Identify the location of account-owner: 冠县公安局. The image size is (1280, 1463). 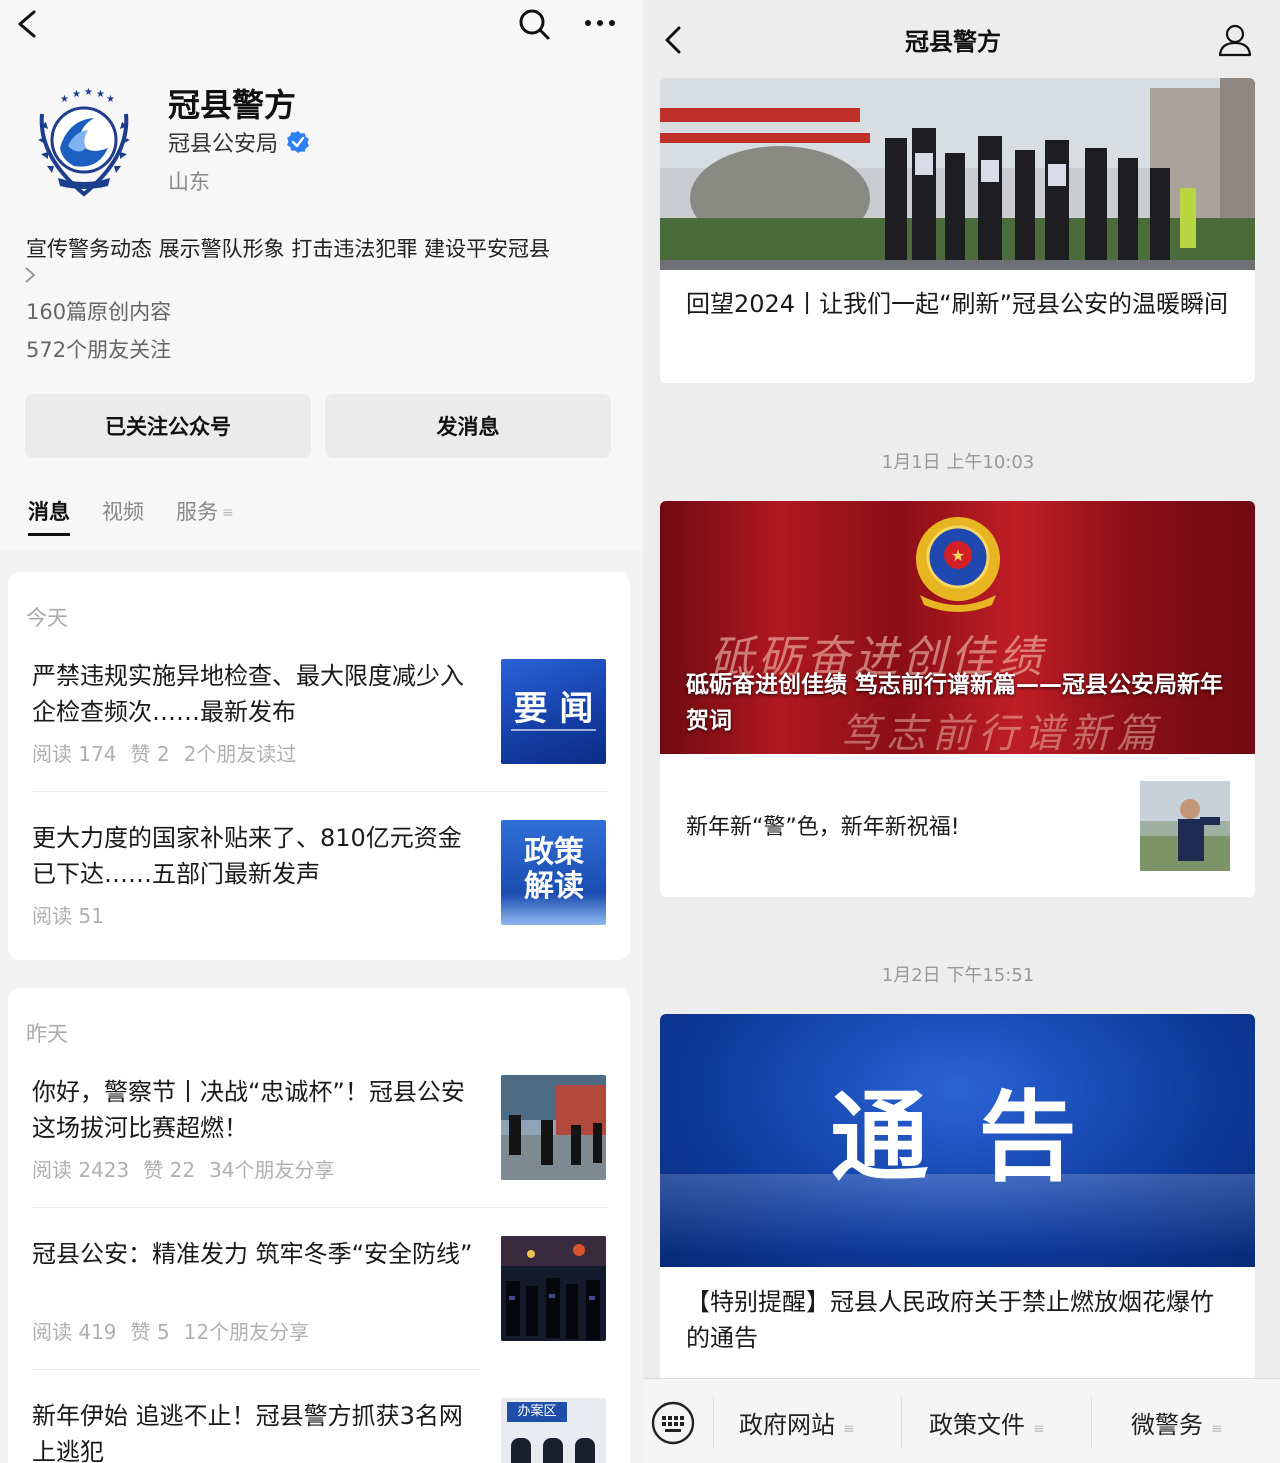
(239, 142).